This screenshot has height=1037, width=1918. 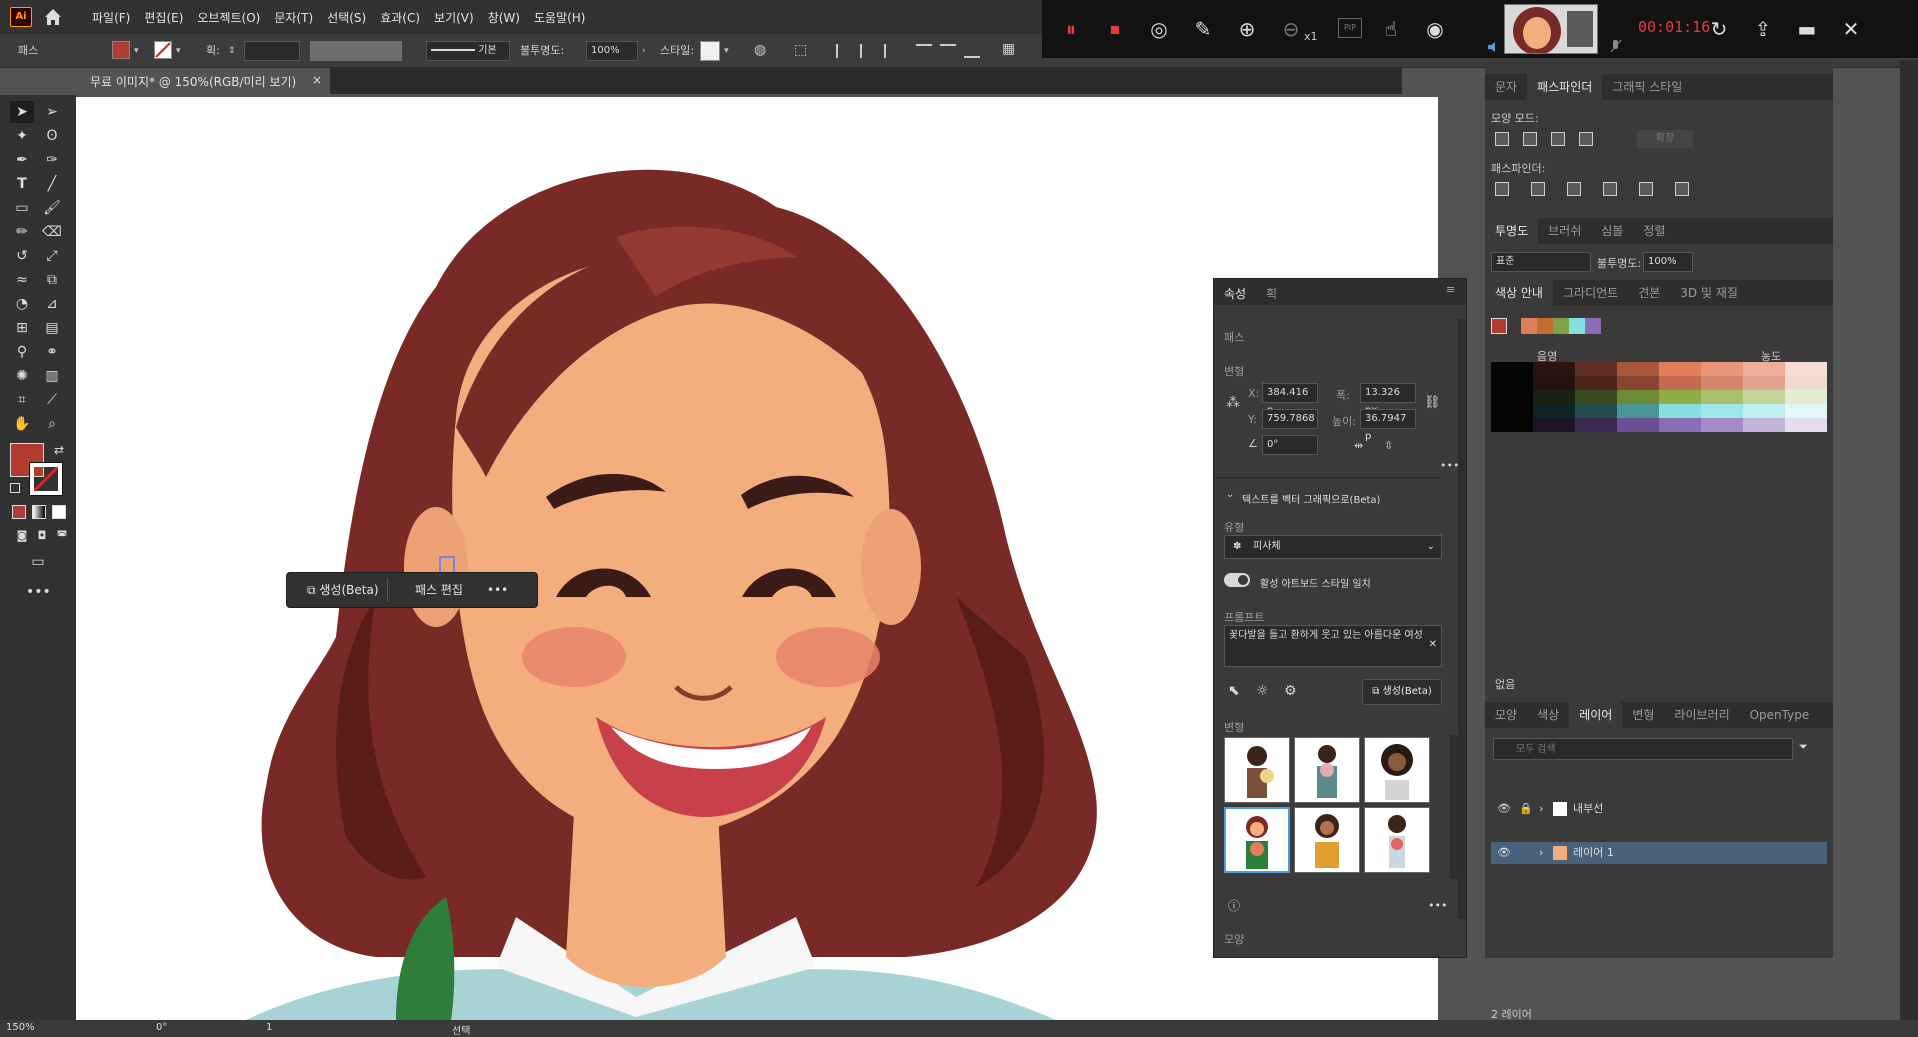 I want to click on trim-icon, so click(x=1538, y=189).